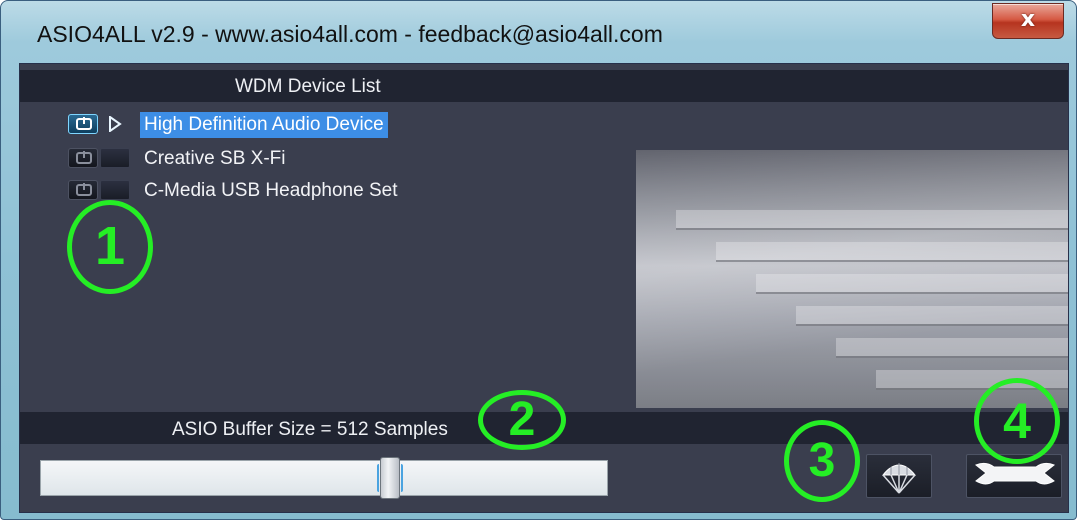 This screenshot has height=520, width=1077. I want to click on device-row-creative-sb-xfi: Creative SB X-Fi, so click(278, 159).